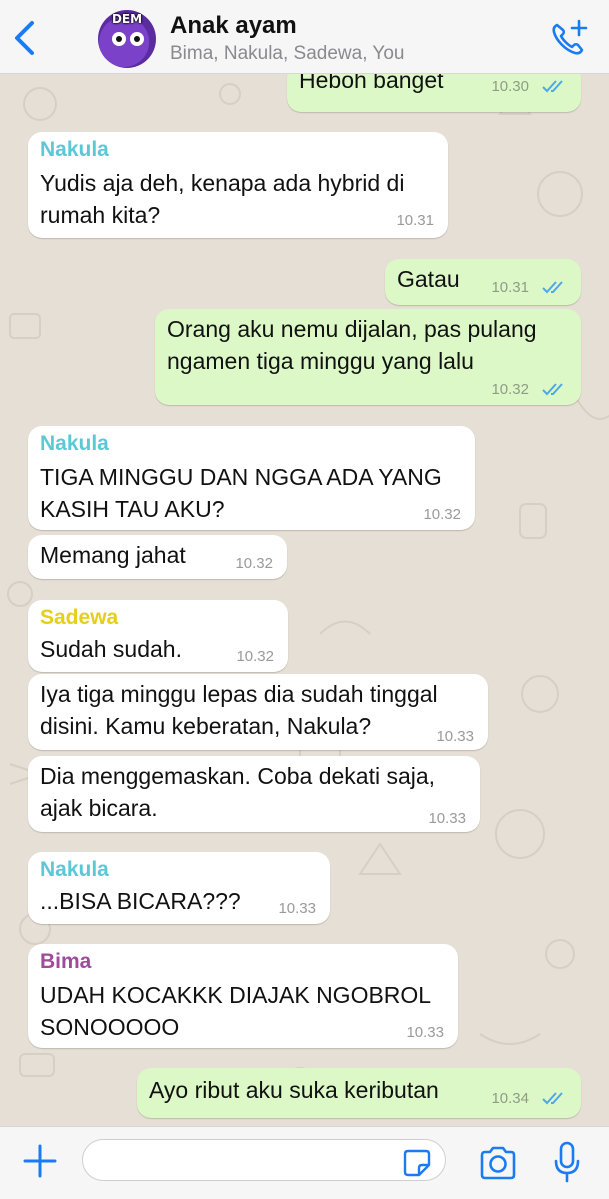 This screenshot has width=609, height=1199. Describe the element at coordinates (359, 1093) in the screenshot. I see `message-bubble-outgoing: Ayo ribut aku suka keributan 10.34` at that location.